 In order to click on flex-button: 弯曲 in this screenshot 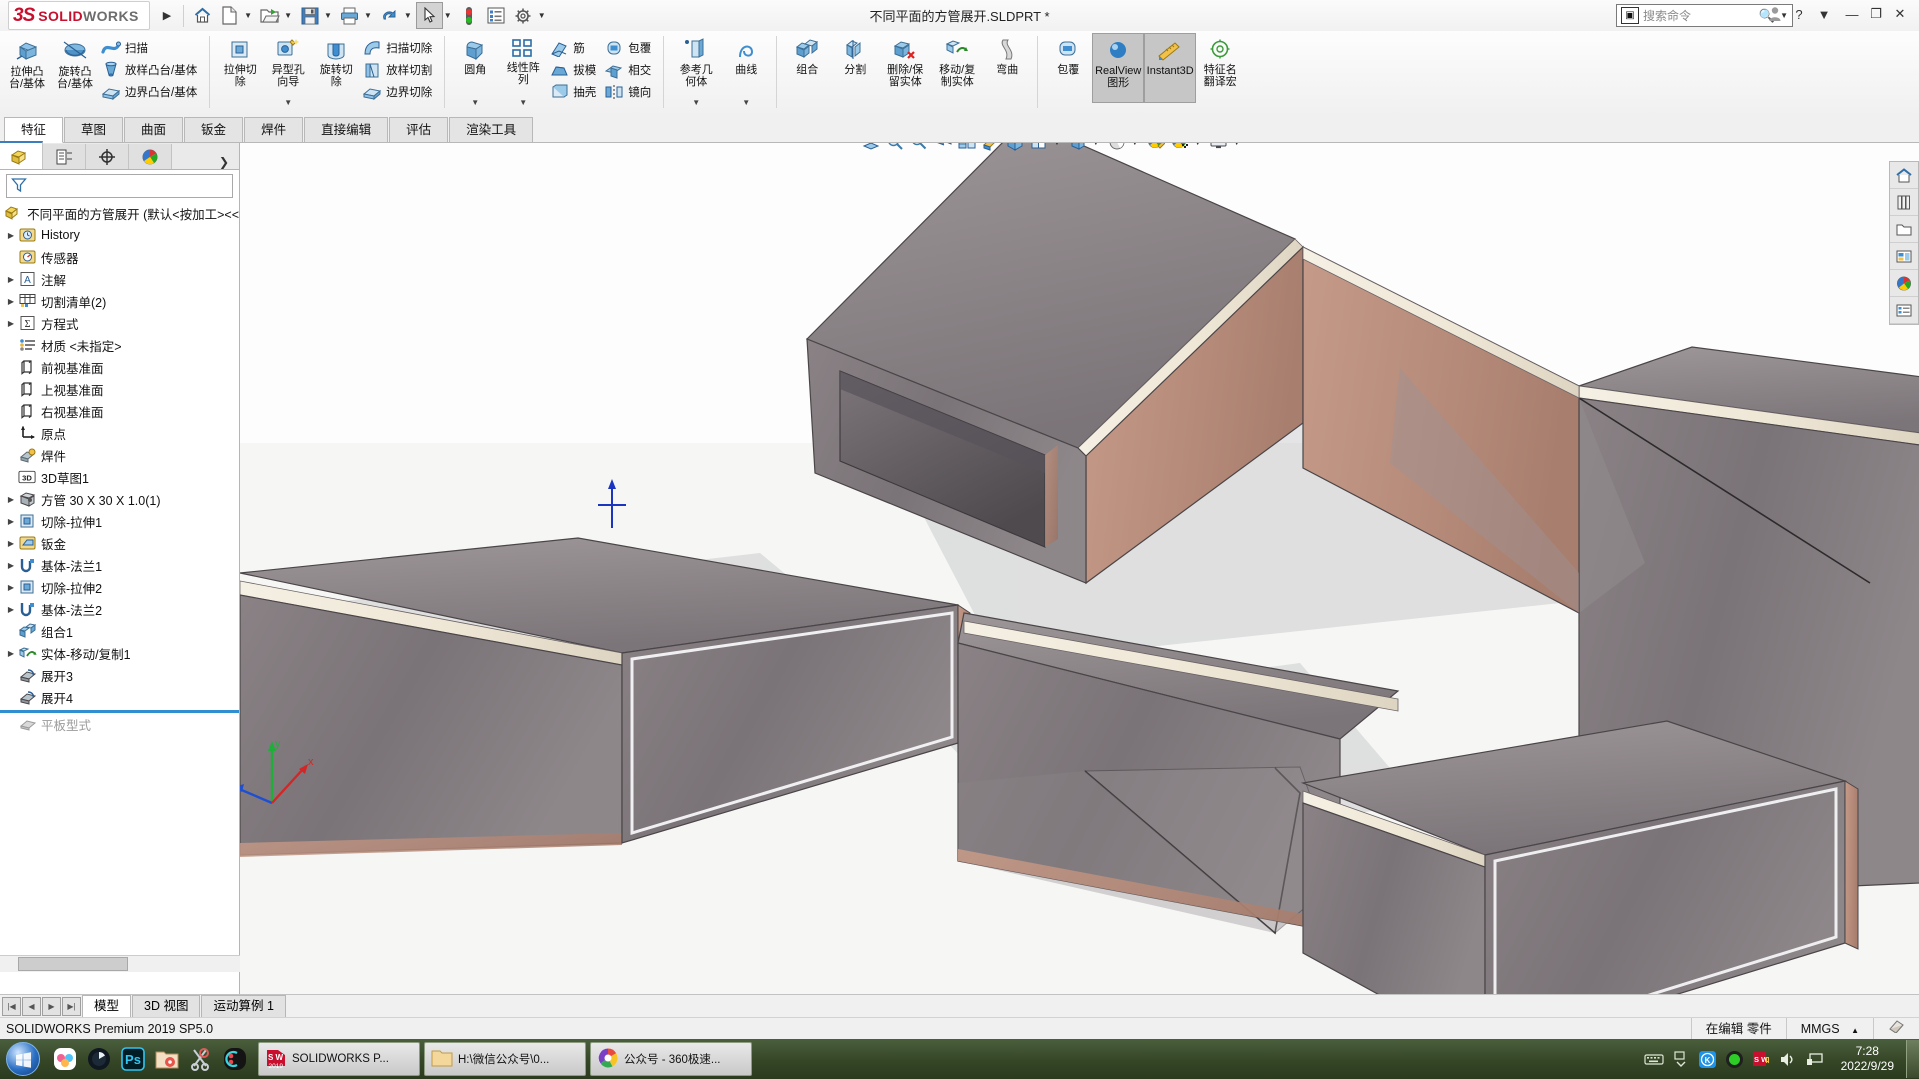, I will do `click(1007, 70)`.